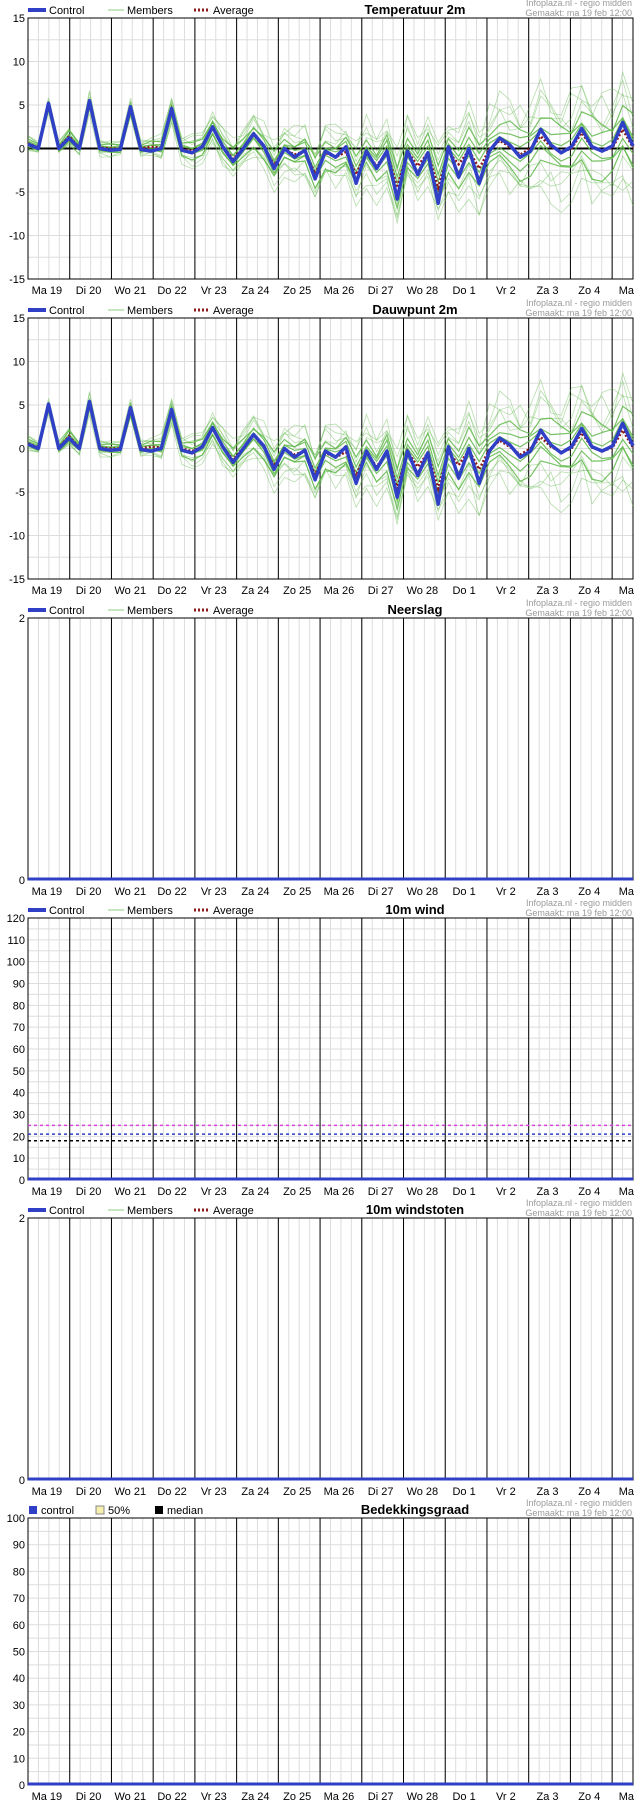 The height and width of the screenshot is (1800, 635). Describe the element at coordinates (185, 1511) in the screenshot. I see `legend-median-label: median` at that location.